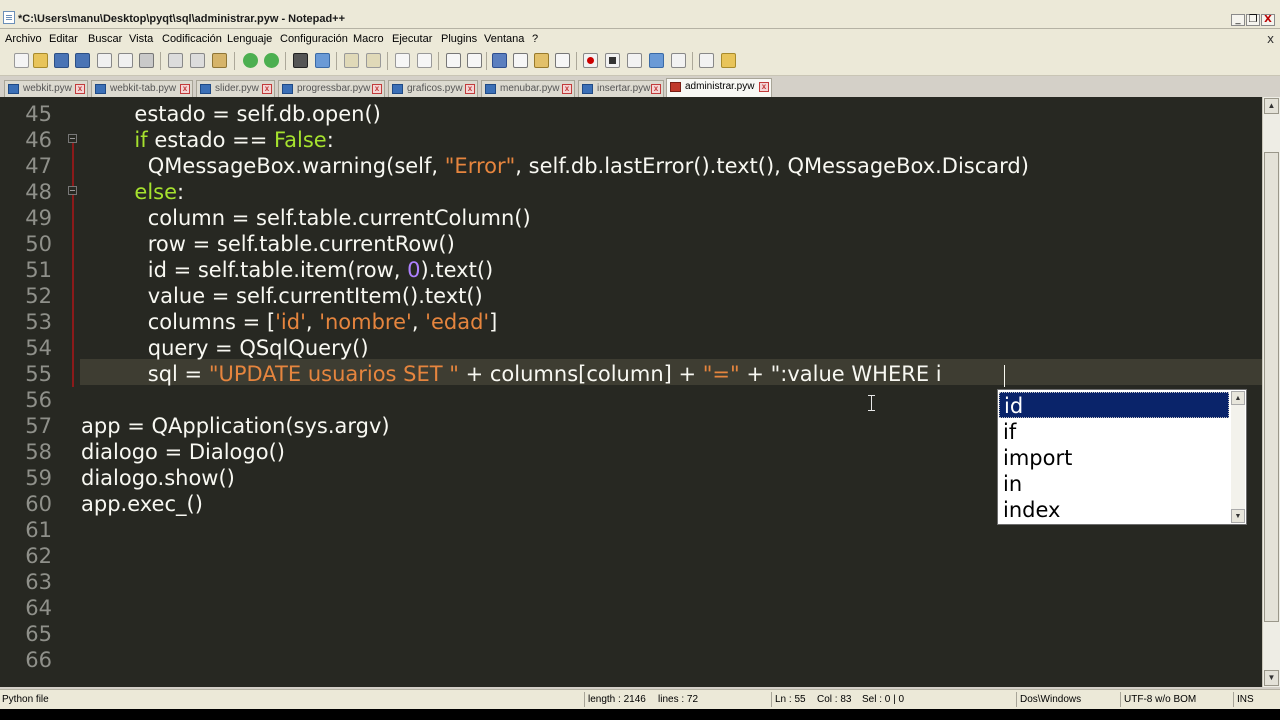  What do you see at coordinates (351, 60) in the screenshot?
I see `zoom-in-icon` at bounding box center [351, 60].